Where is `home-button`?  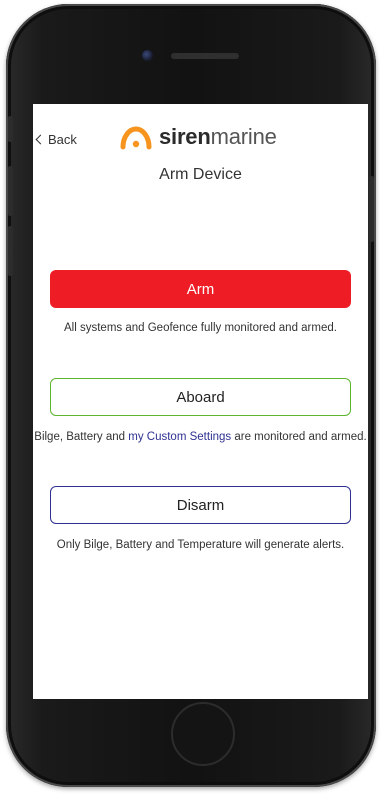
home-button is located at coordinates (203, 734).